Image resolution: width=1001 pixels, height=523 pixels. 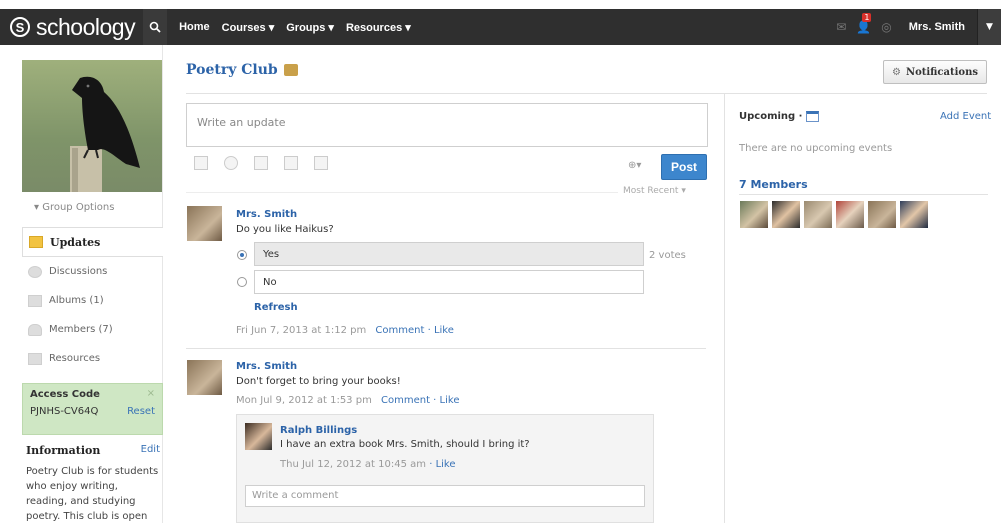 I want to click on search-icon, so click(x=155, y=27).